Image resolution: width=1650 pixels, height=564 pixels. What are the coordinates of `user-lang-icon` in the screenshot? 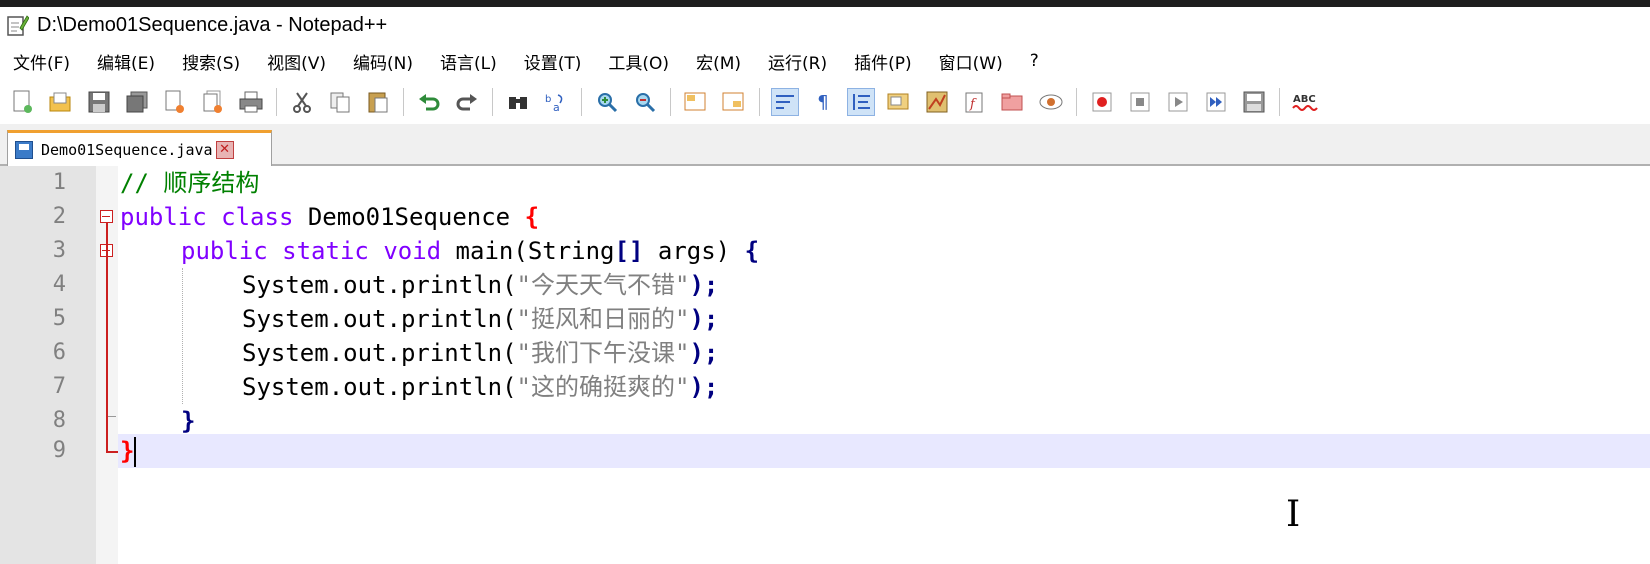 It's located at (899, 102).